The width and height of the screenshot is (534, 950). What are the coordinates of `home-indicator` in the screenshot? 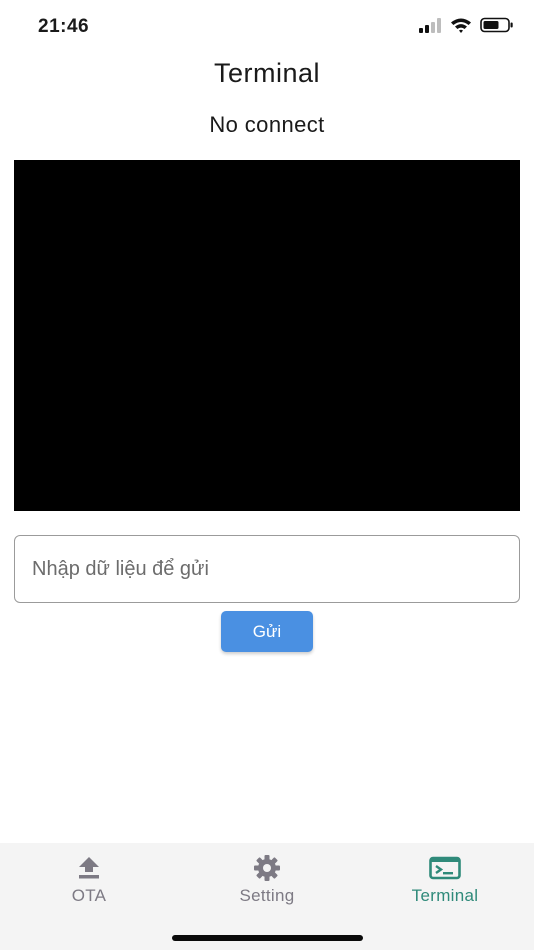 It's located at (267, 938).